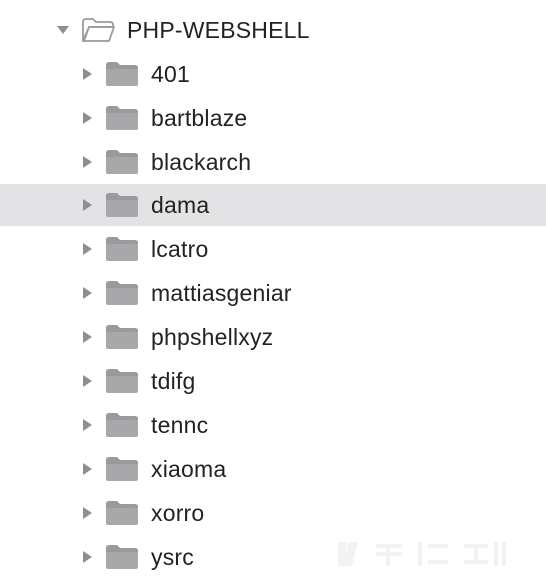  I want to click on tree-item-bartblaze: bartblaze, so click(273, 118).